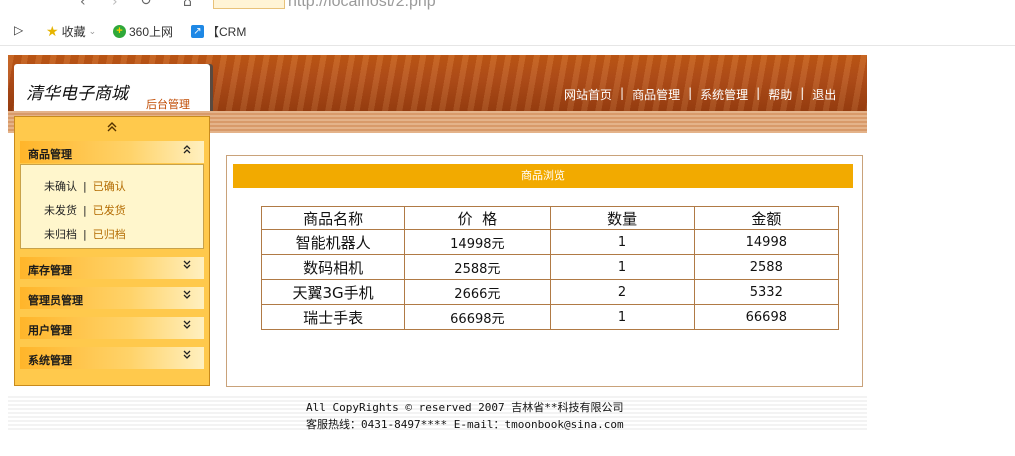 The width and height of the screenshot is (1015, 456). What do you see at coordinates (109, 234) in the screenshot?
I see `link-archived: 已归档` at bounding box center [109, 234].